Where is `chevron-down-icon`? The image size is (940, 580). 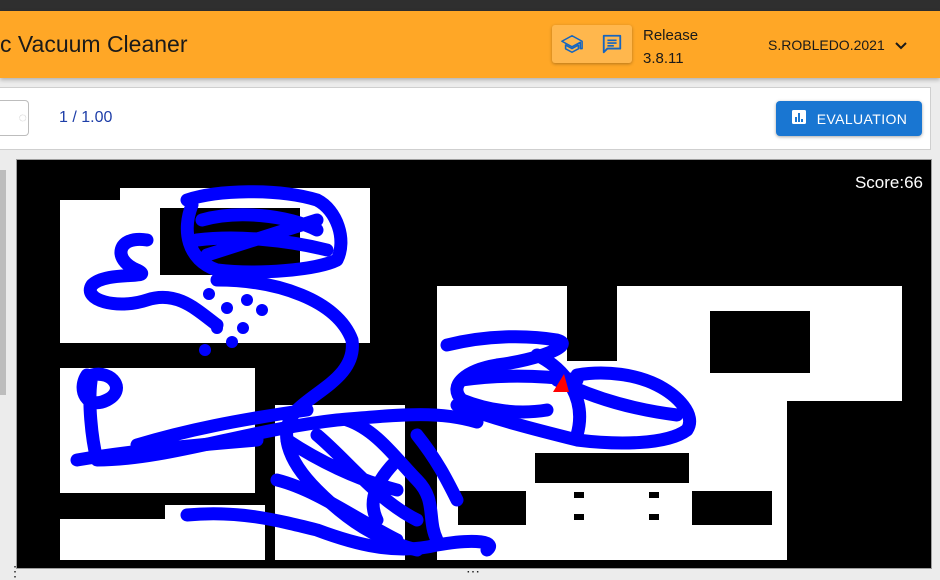 chevron-down-icon is located at coordinates (901, 45).